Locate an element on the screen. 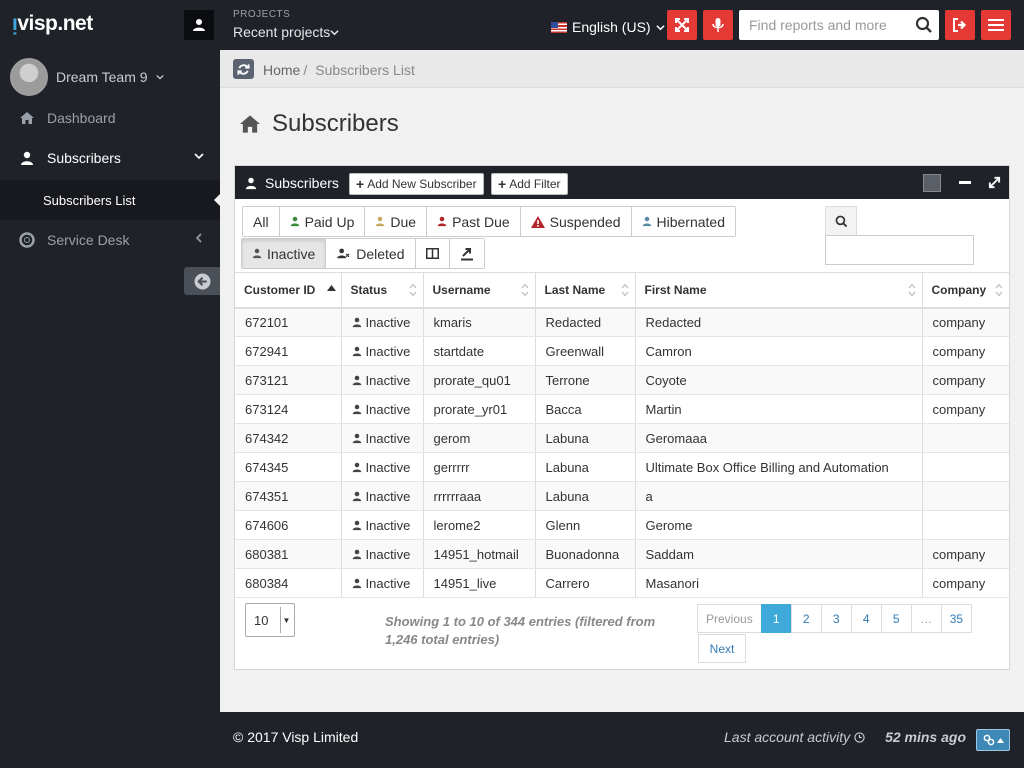  cell-username: gerrrrr is located at coordinates (479, 467).